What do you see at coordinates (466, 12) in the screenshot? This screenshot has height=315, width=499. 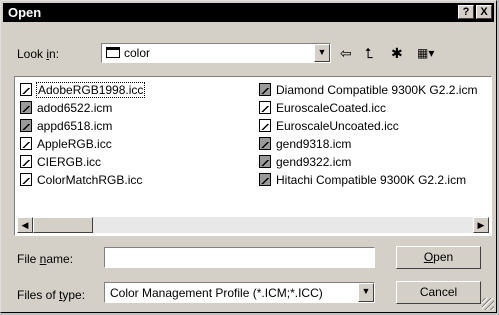 I see `help-button: ?` at bounding box center [466, 12].